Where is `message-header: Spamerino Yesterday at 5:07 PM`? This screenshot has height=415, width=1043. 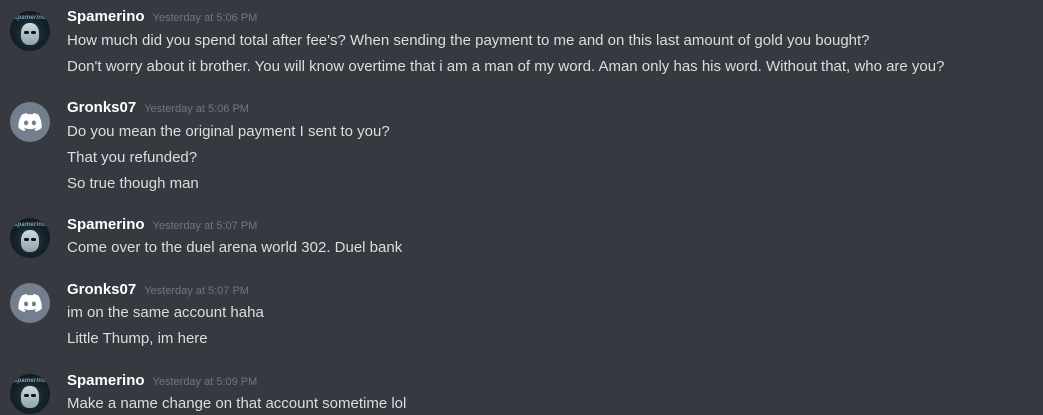 message-header: Spamerino Yesterday at 5:07 PM is located at coordinates (162, 226).